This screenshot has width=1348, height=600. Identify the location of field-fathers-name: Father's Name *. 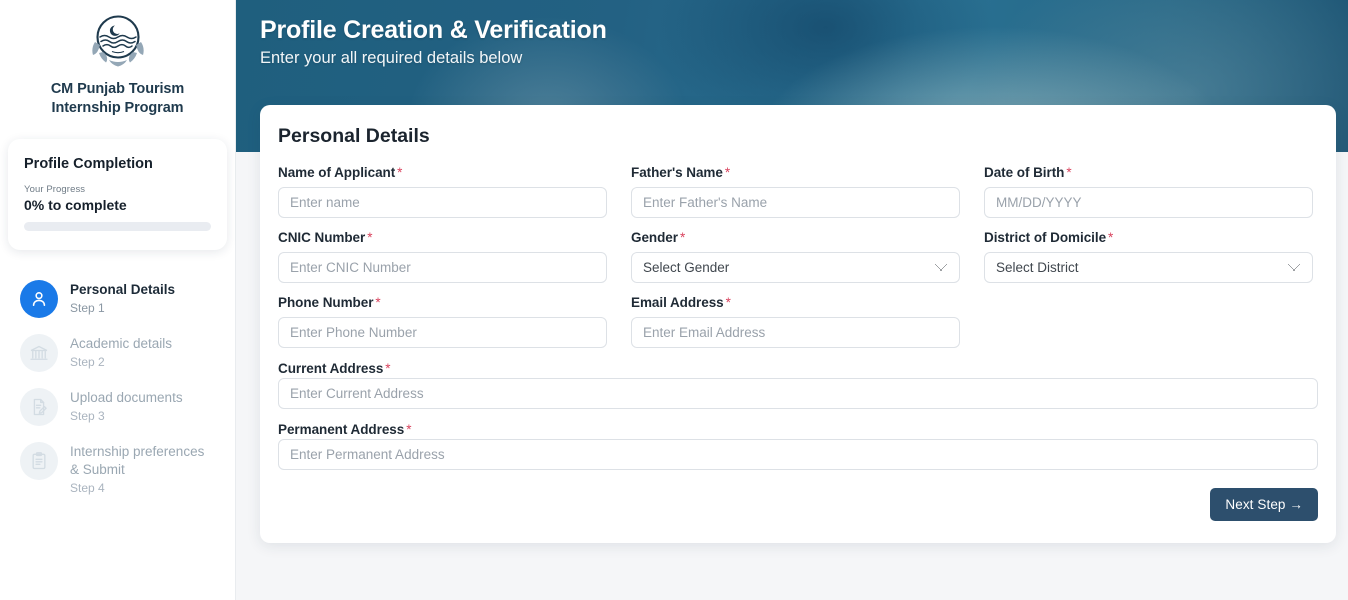
(795, 191).